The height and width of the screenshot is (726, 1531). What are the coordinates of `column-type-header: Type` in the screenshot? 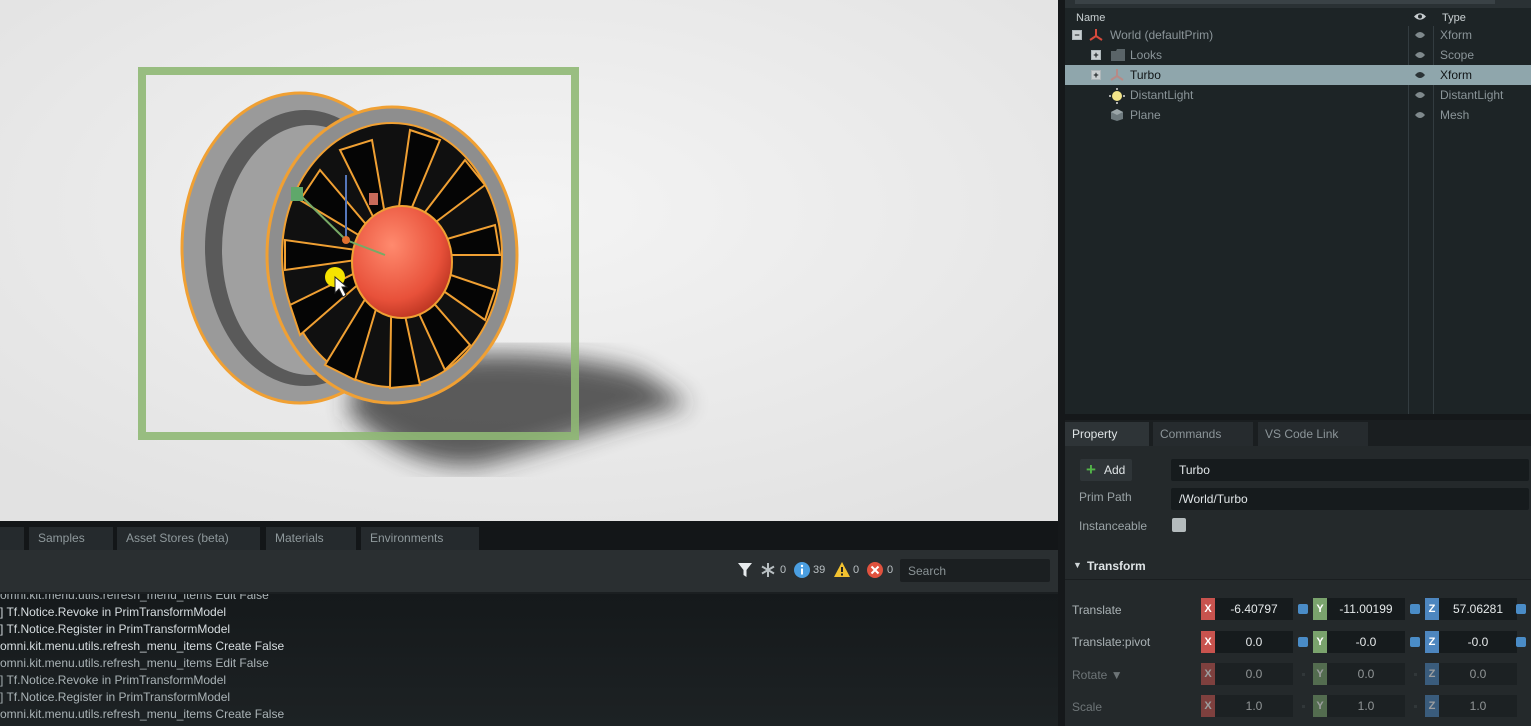 It's located at (1454, 18).